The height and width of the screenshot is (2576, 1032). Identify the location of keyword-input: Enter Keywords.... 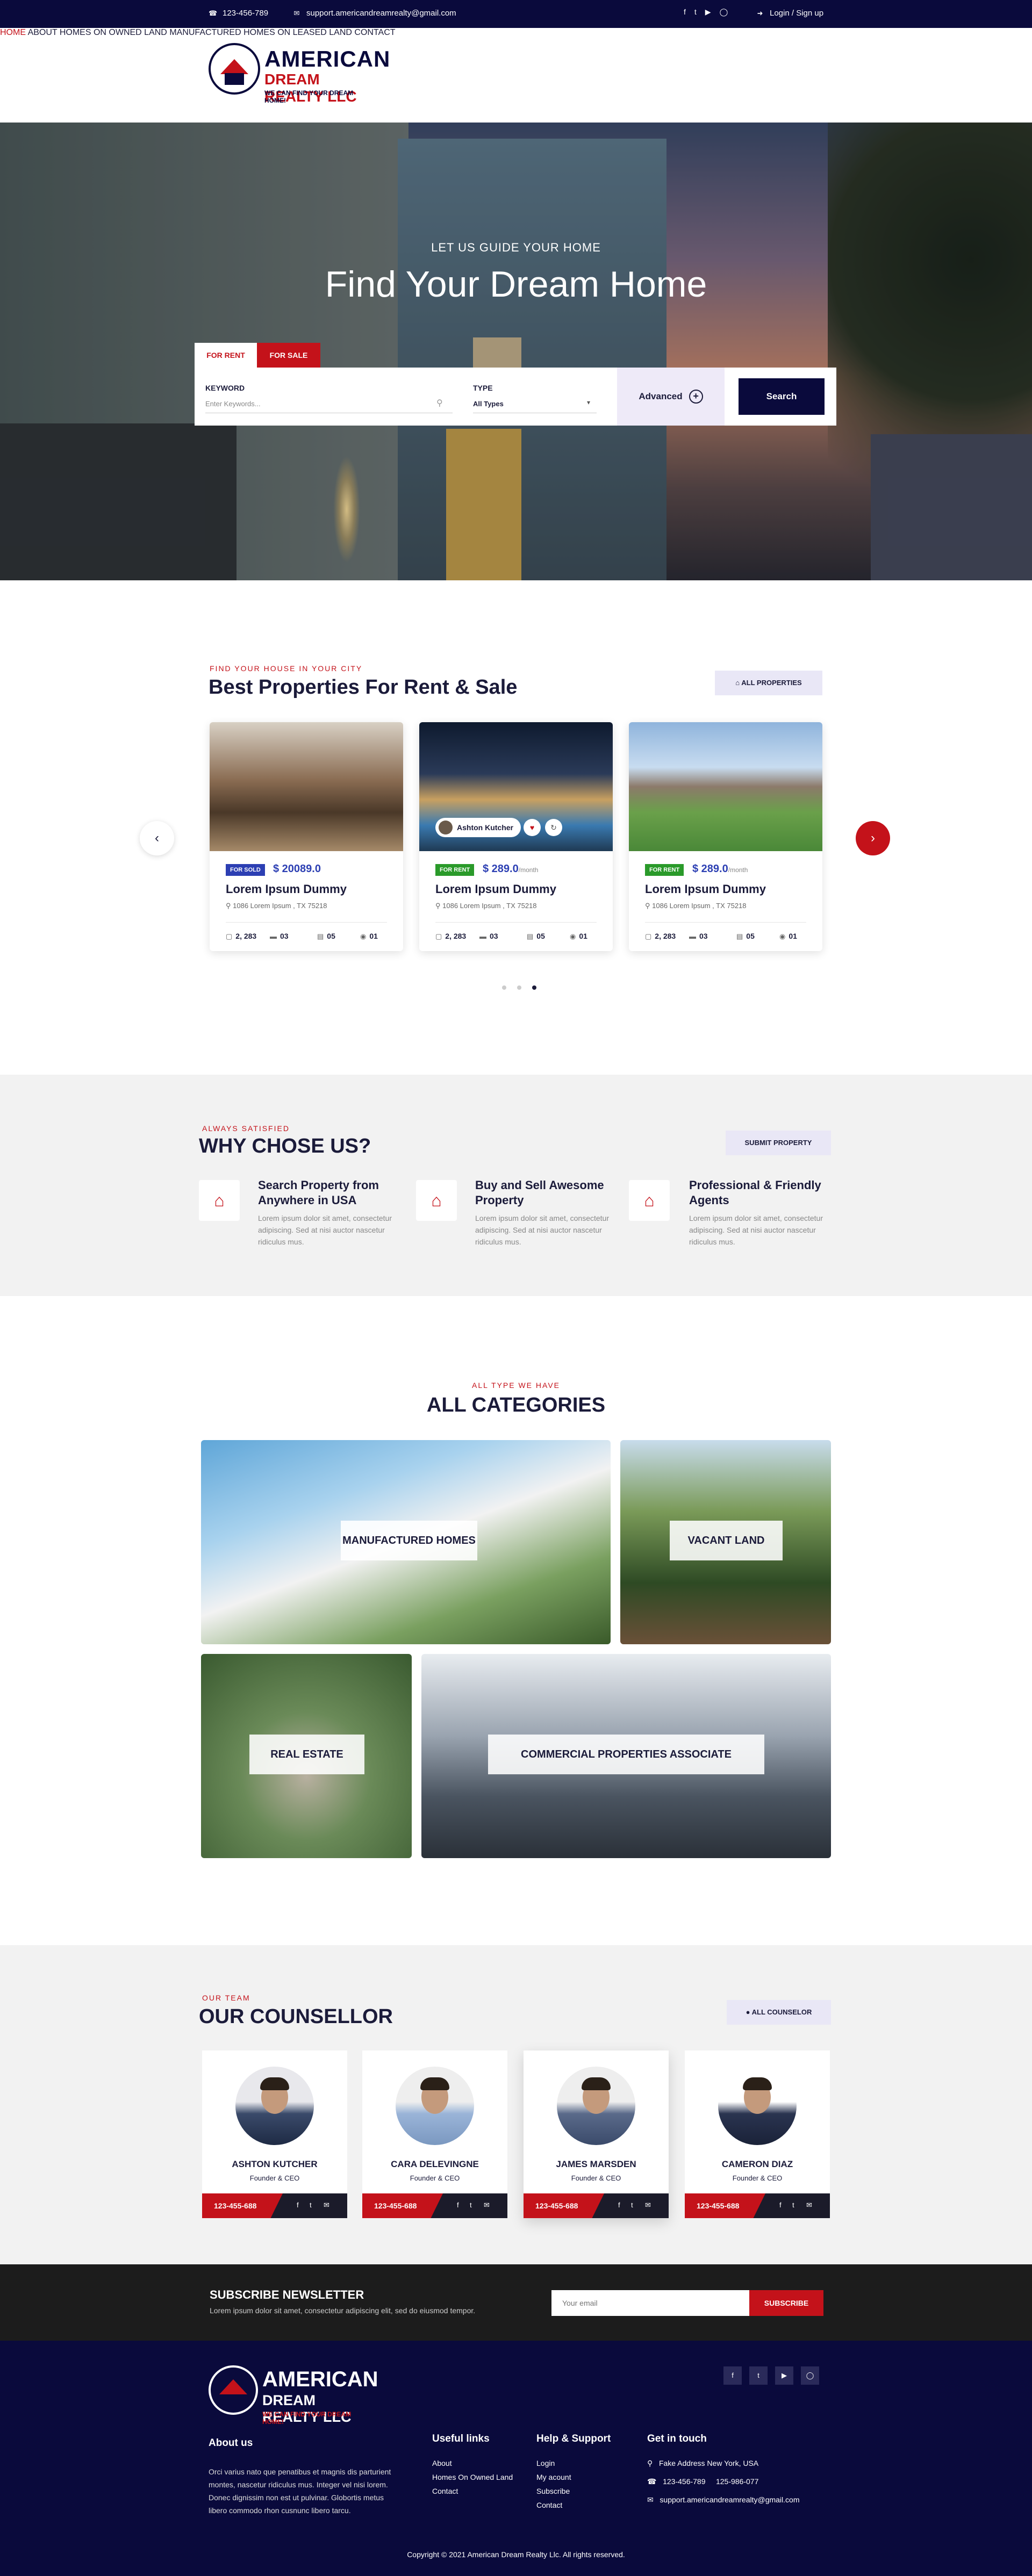
(233, 404).